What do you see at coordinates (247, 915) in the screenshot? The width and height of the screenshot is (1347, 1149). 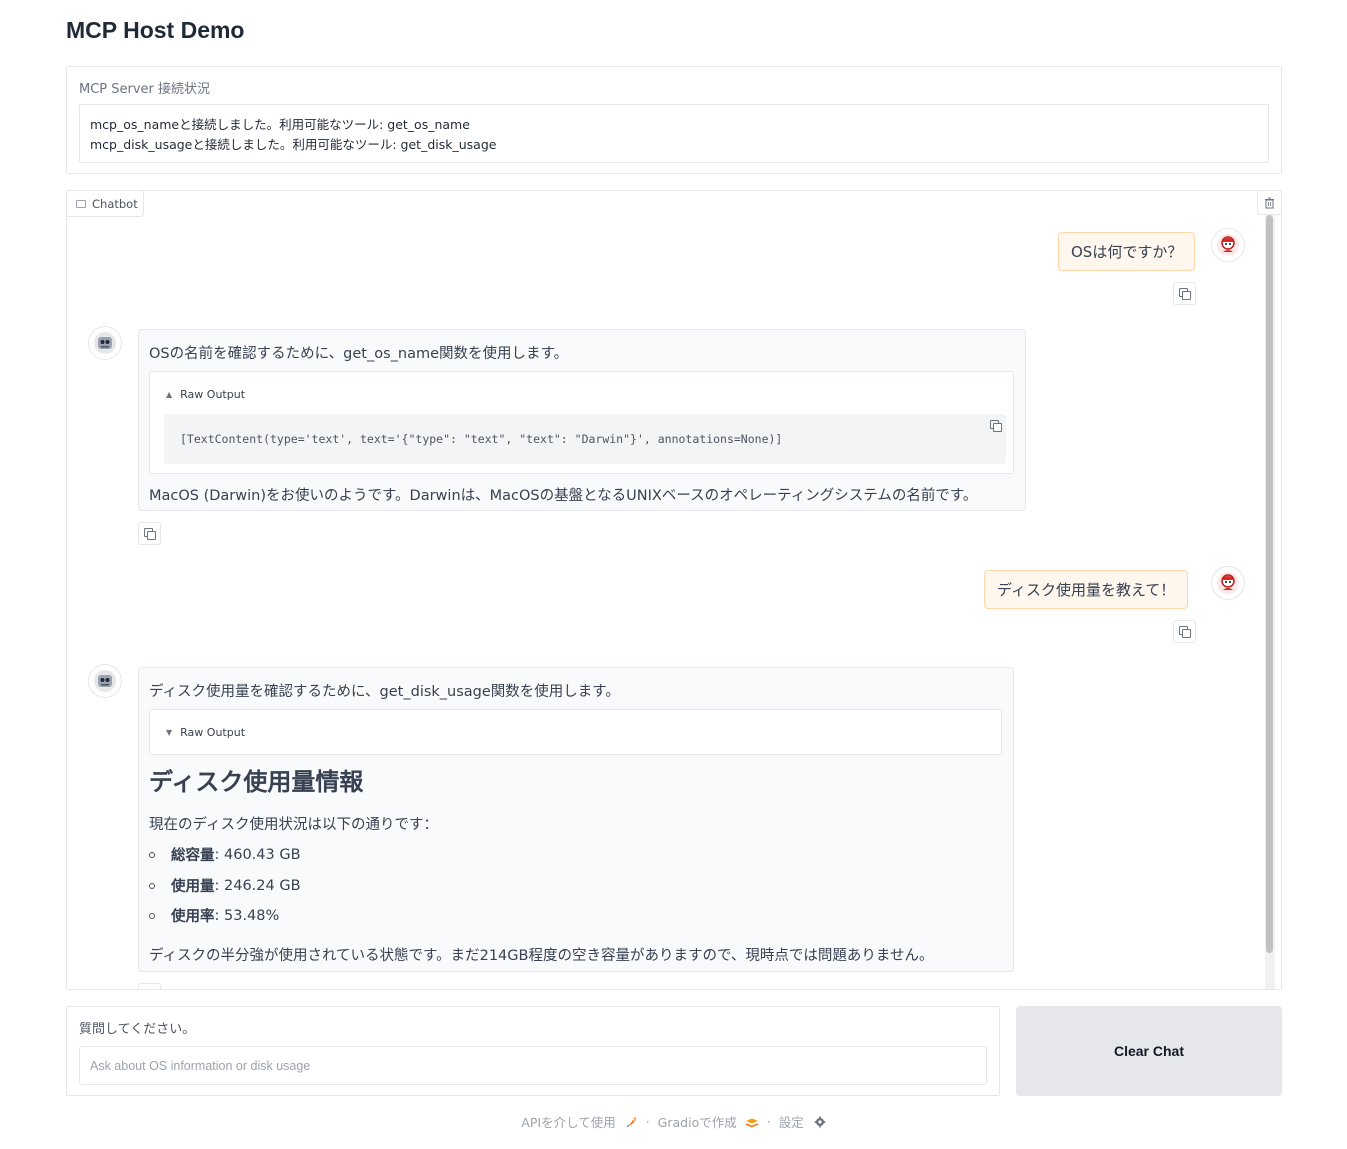 I see `list-item-value: : 53.48%` at bounding box center [247, 915].